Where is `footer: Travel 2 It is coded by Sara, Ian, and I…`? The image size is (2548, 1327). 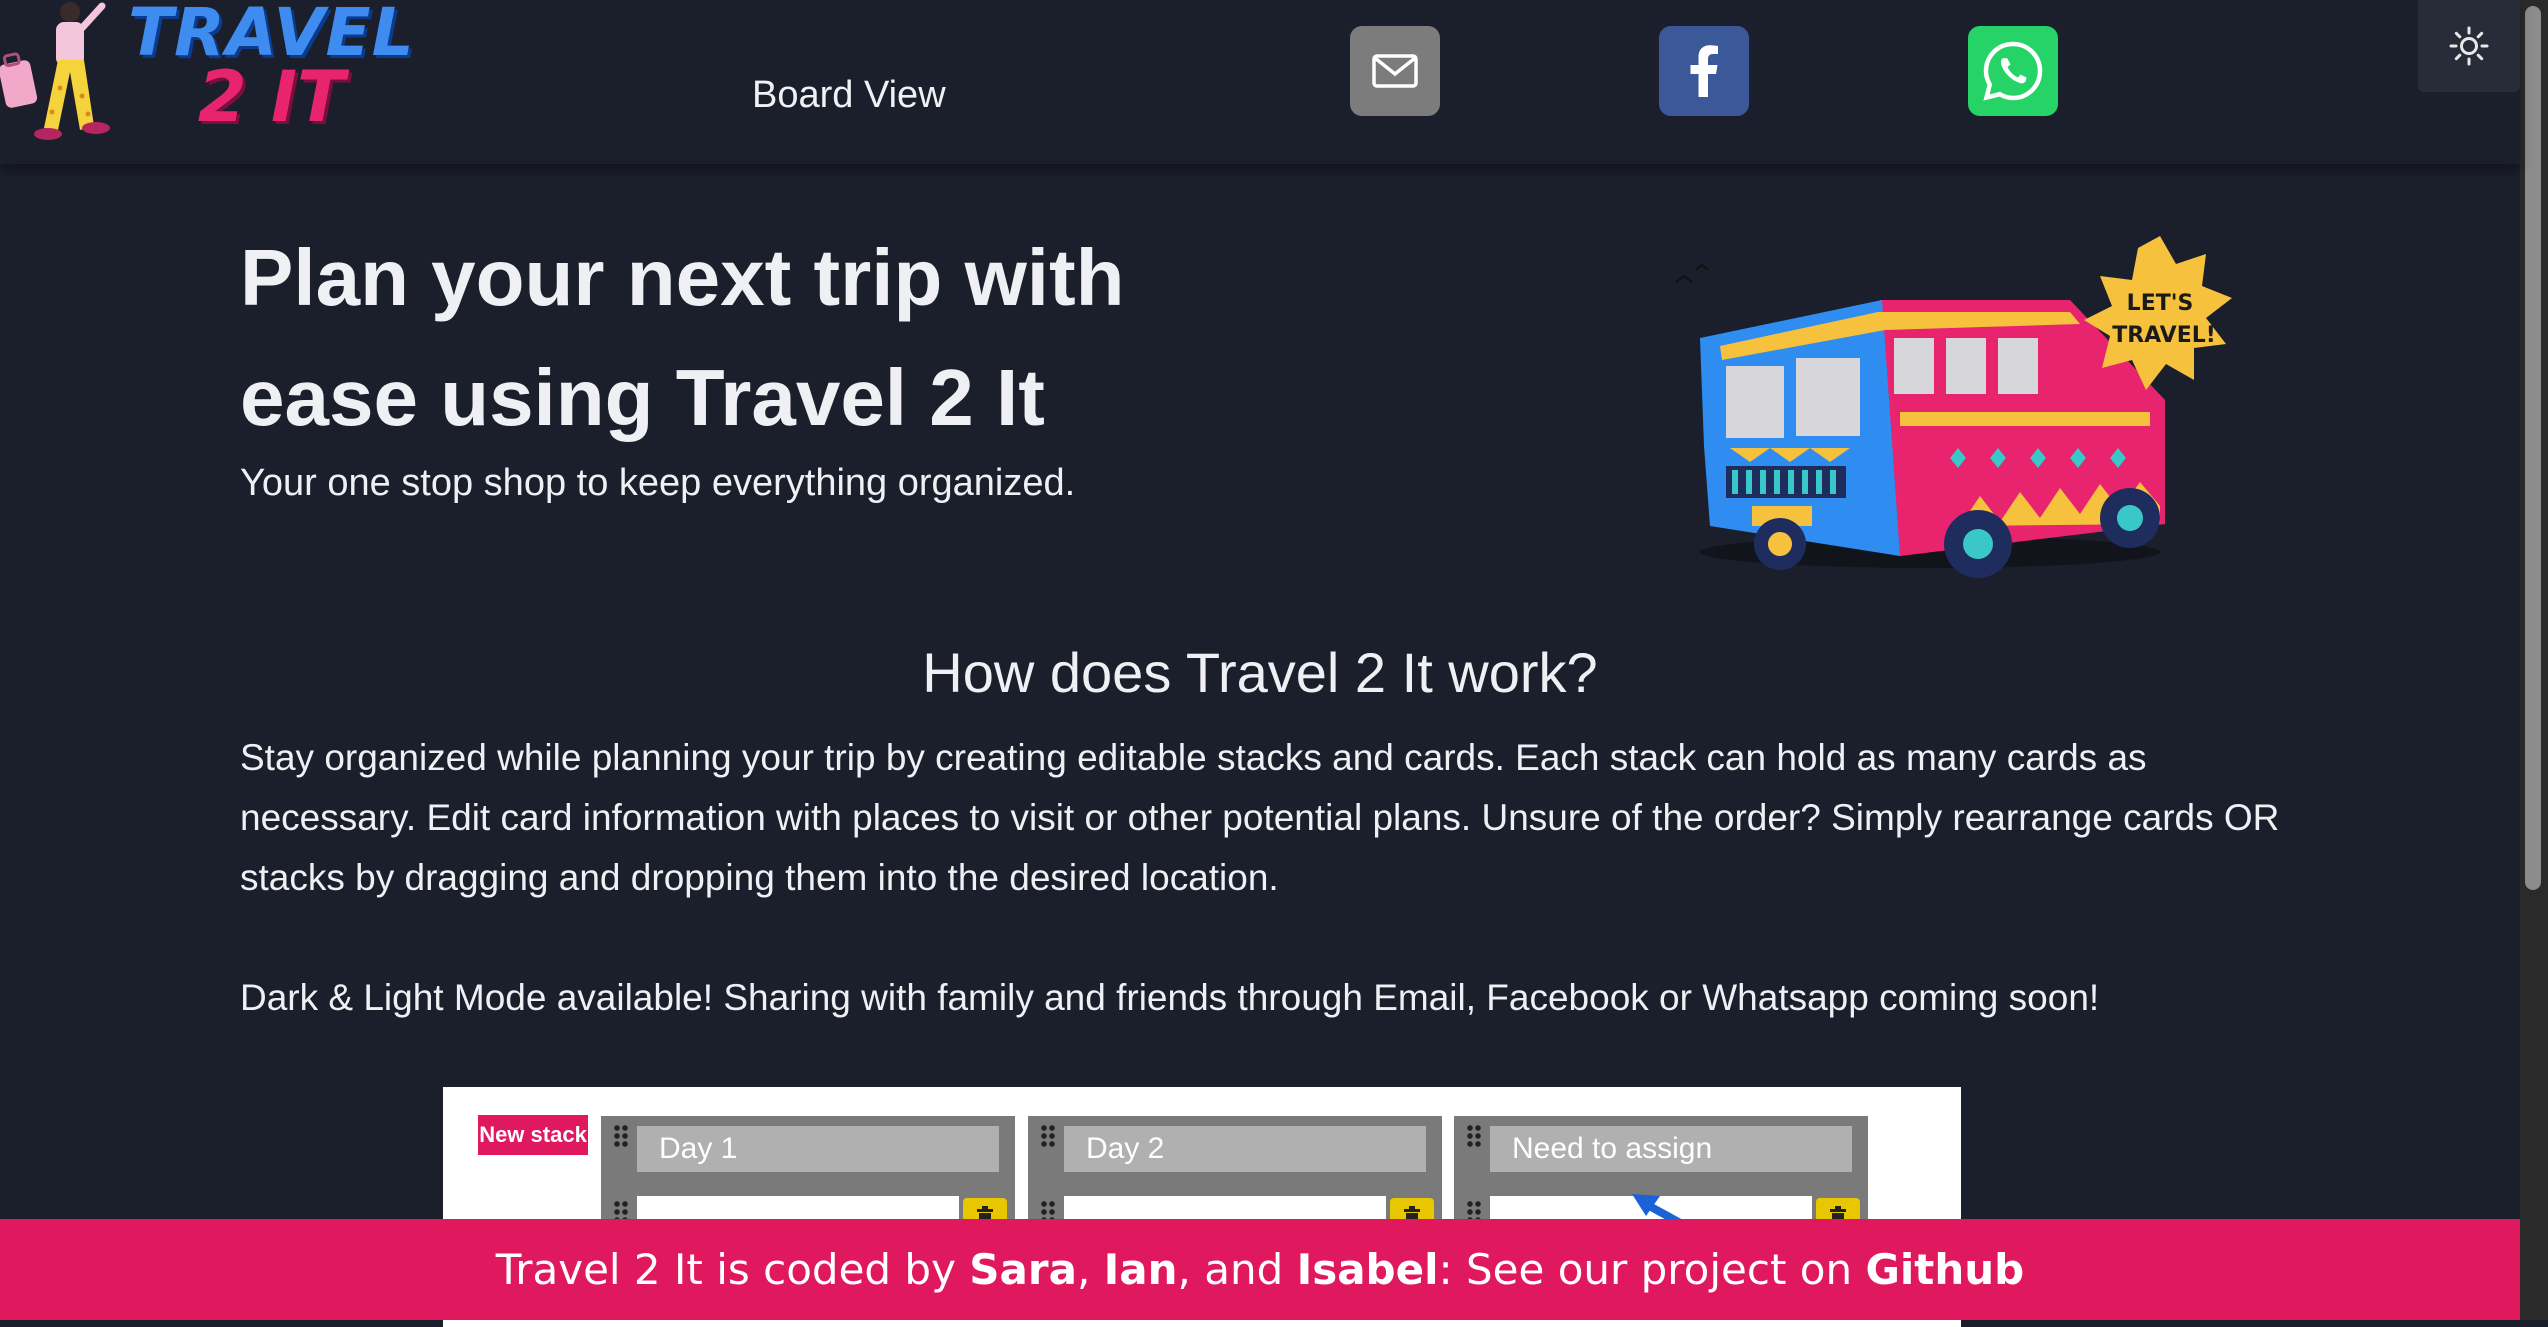
footer: Travel 2 It is coded by Sara, Ian, and I… is located at coordinates (1260, 1269).